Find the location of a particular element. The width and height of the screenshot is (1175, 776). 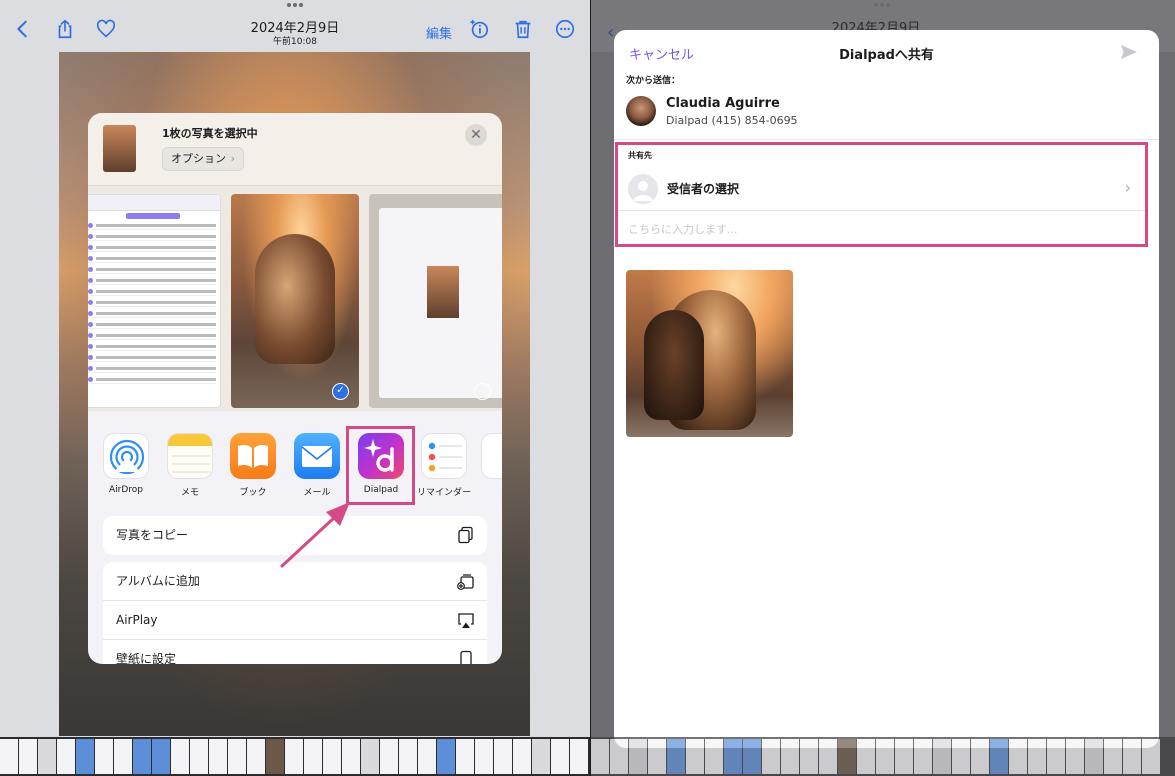

share-sheet-title: 1枚の写真を選択中 is located at coordinates (210, 133).